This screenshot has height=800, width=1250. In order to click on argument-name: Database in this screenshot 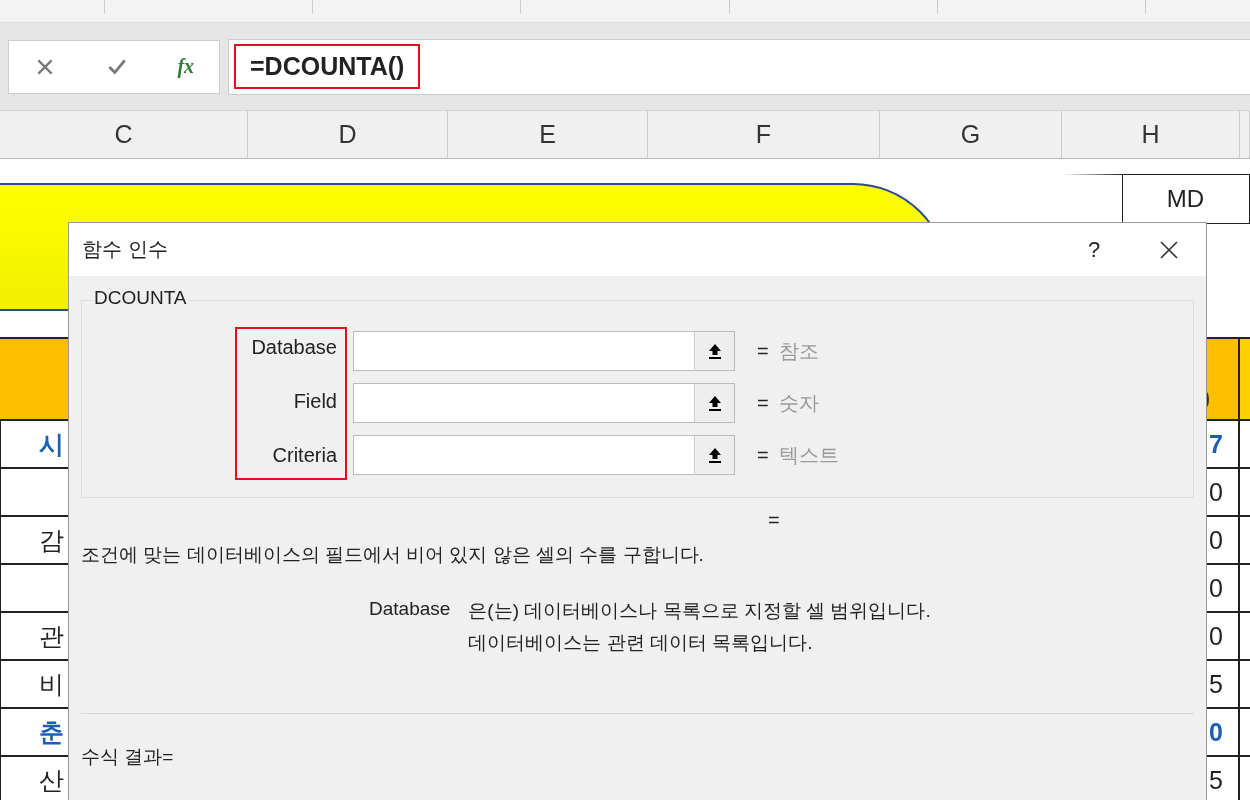, I will do `click(410, 609)`.